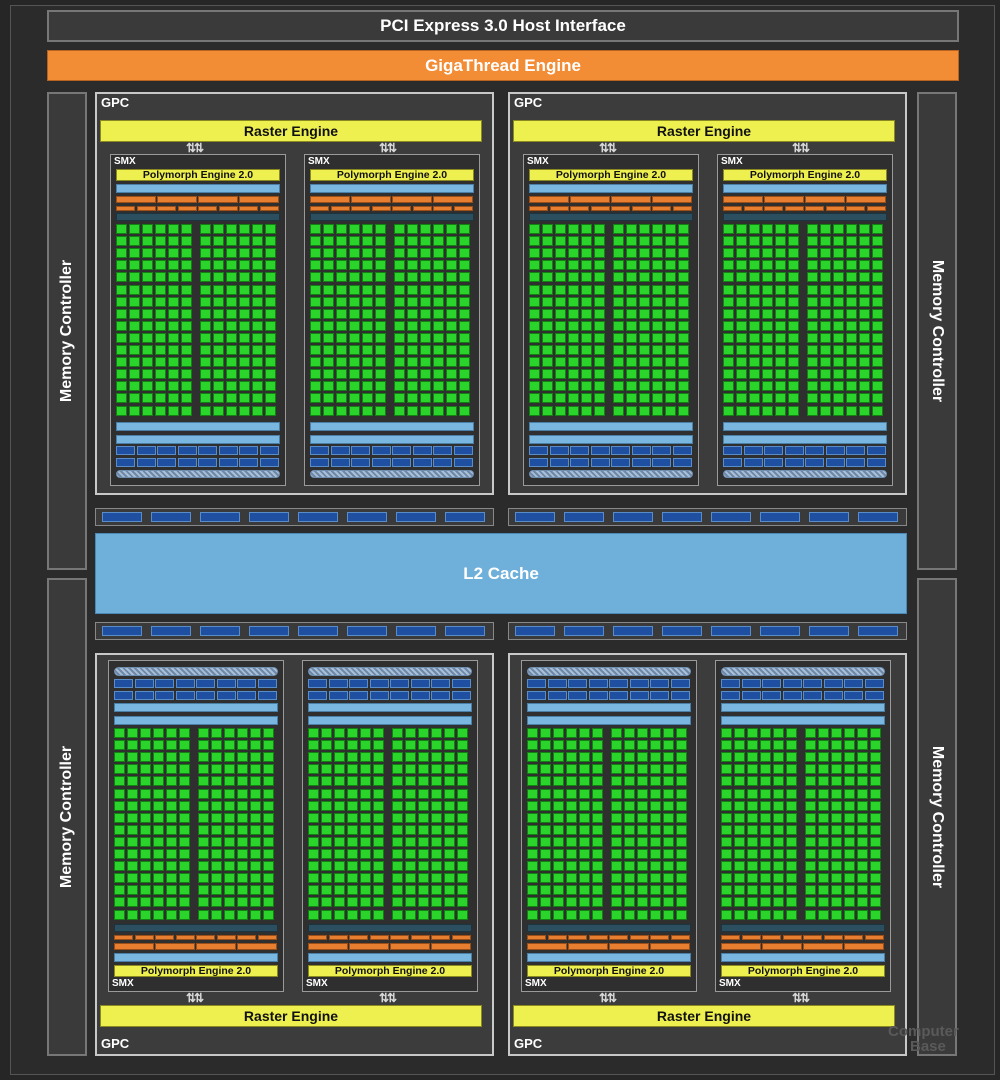 This screenshot has width=1000, height=1080. What do you see at coordinates (198, 188) in the screenshot?
I see `instruction-cache` at bounding box center [198, 188].